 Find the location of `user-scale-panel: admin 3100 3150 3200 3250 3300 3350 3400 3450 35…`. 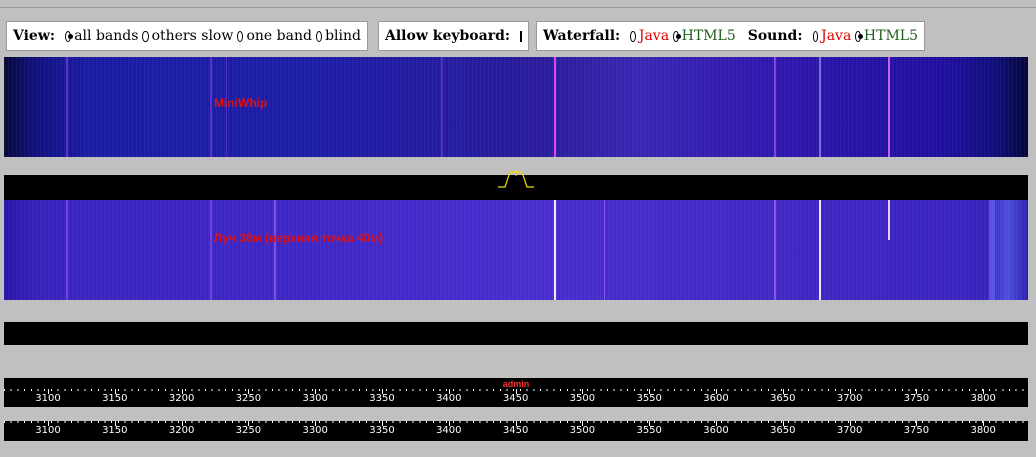

user-scale-panel: admin 3100 3150 3200 3250 3300 3350 3400 3450 35… is located at coordinates (516, 392).